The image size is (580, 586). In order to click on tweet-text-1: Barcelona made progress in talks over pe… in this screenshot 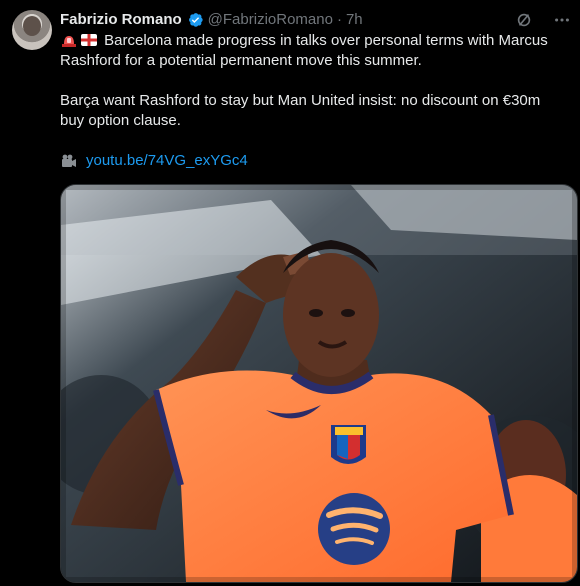, I will do `click(304, 50)`.